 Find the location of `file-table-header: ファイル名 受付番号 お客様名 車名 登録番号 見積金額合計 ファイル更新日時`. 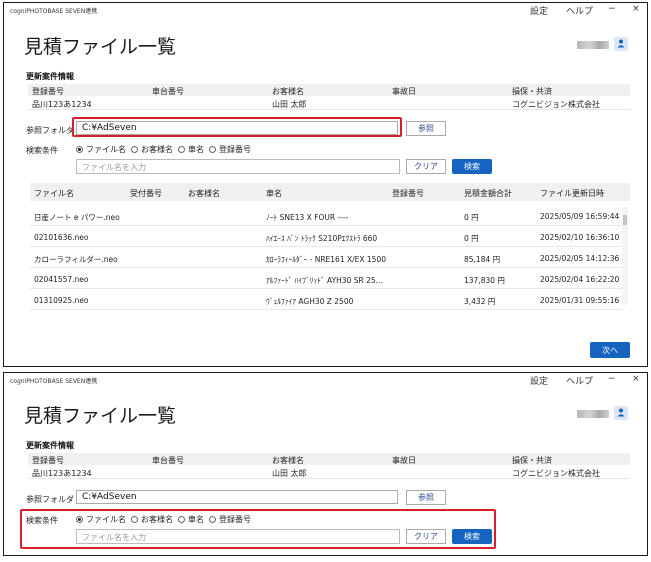

file-table-header: ファイル名 受付番号 お客様名 車名 登録番号 見積金額合計 ファイル更新日時 is located at coordinates (330, 192).